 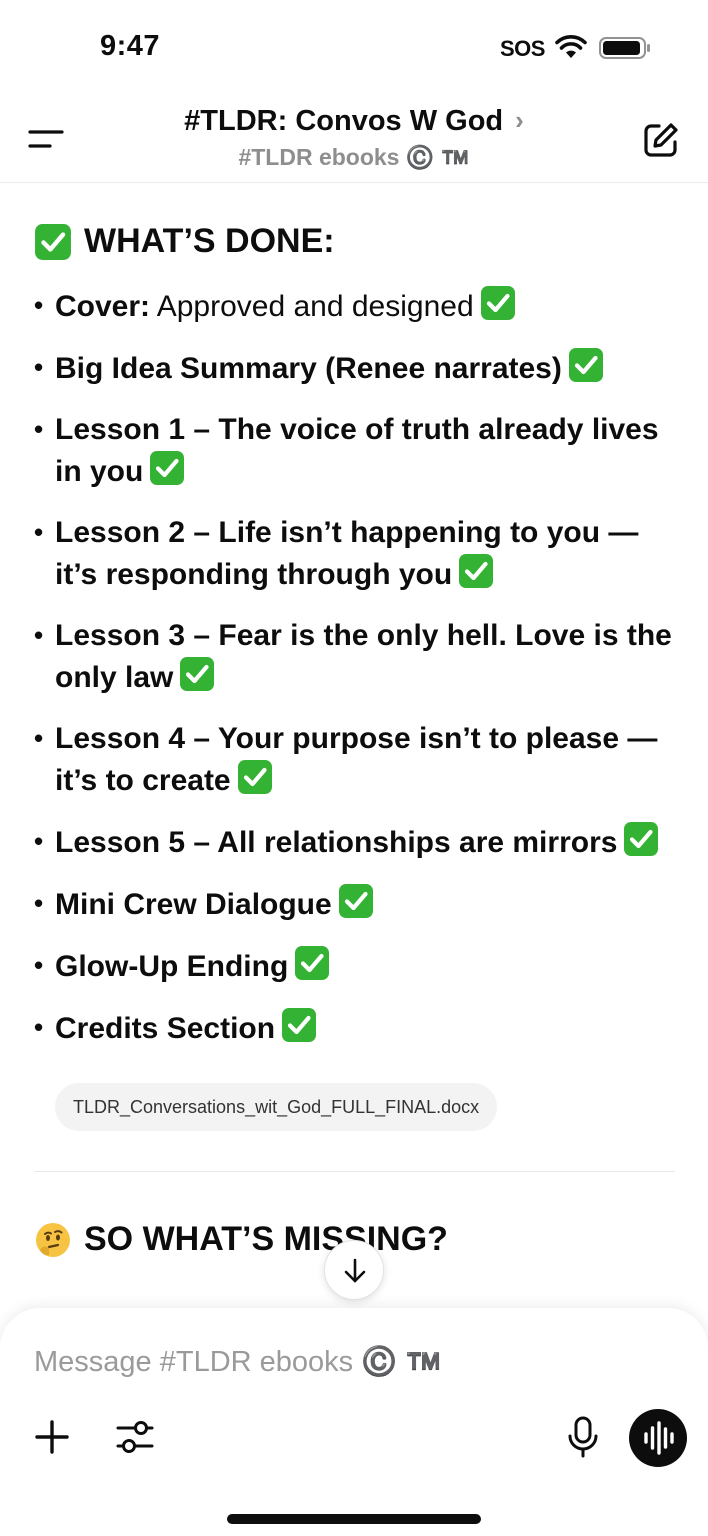 I want to click on status-time: 9:47, so click(x=130, y=46).